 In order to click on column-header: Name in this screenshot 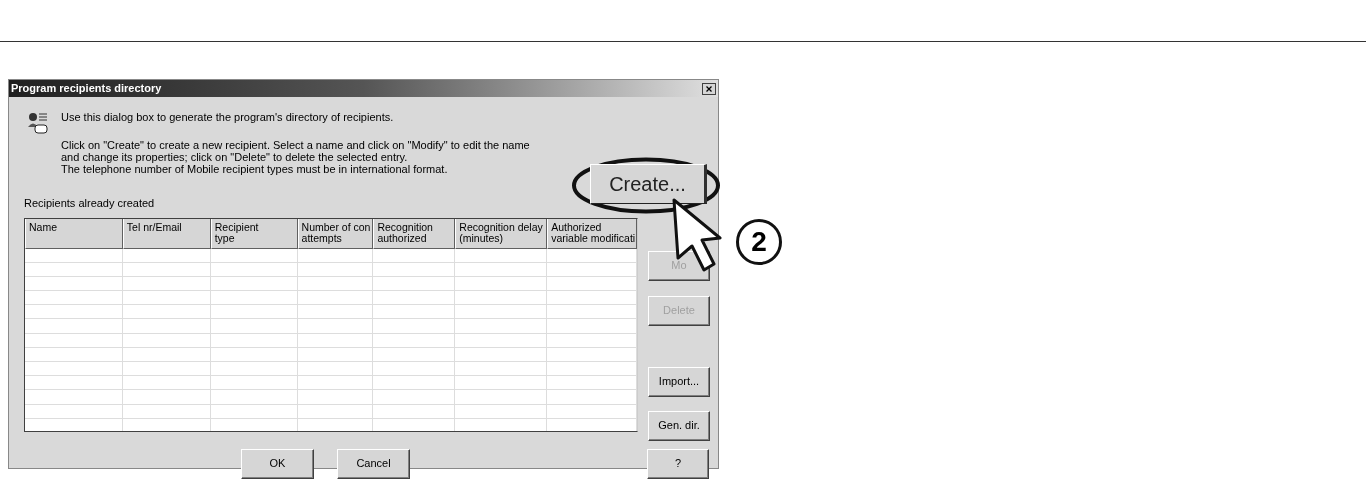, I will do `click(74, 233)`.